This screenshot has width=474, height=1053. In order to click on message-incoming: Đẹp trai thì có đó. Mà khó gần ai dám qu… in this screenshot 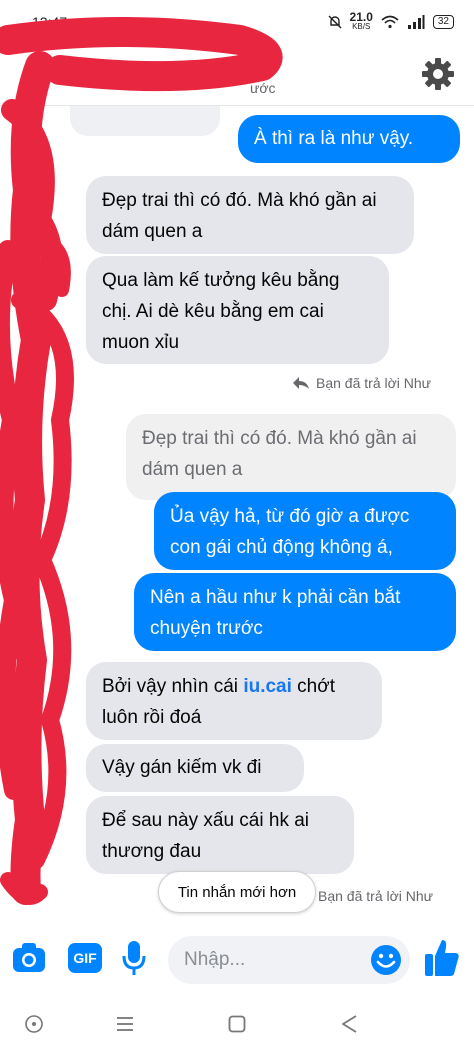, I will do `click(250, 215)`.